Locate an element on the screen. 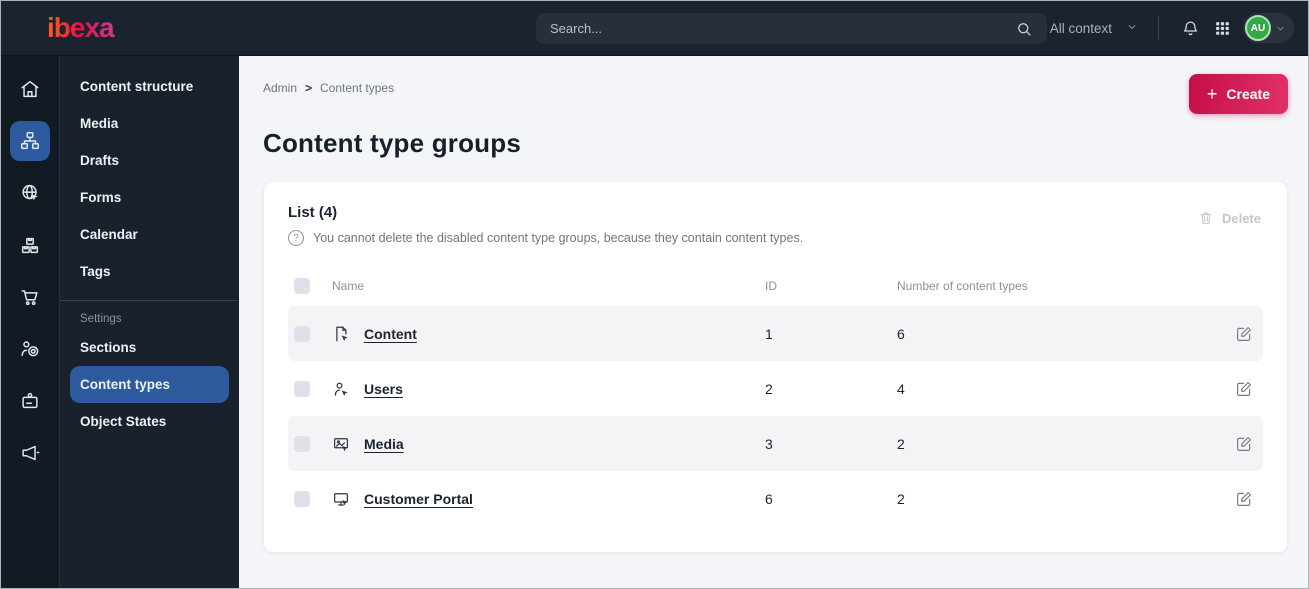 This screenshot has width=1309, height=589. group-count: 6 is located at coordinates (901, 333).